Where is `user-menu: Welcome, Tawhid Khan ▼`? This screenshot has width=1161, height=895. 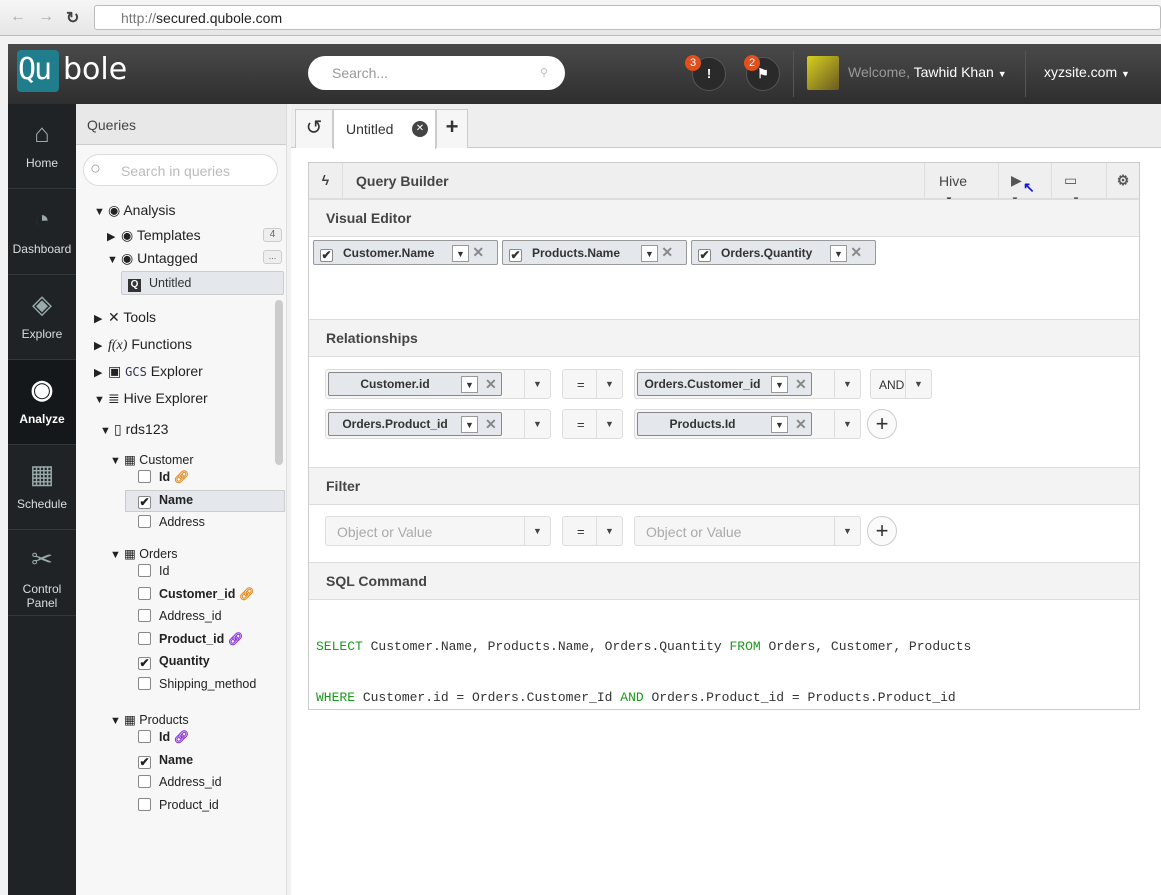 user-menu: Welcome, Tawhid Khan ▼ is located at coordinates (927, 72).